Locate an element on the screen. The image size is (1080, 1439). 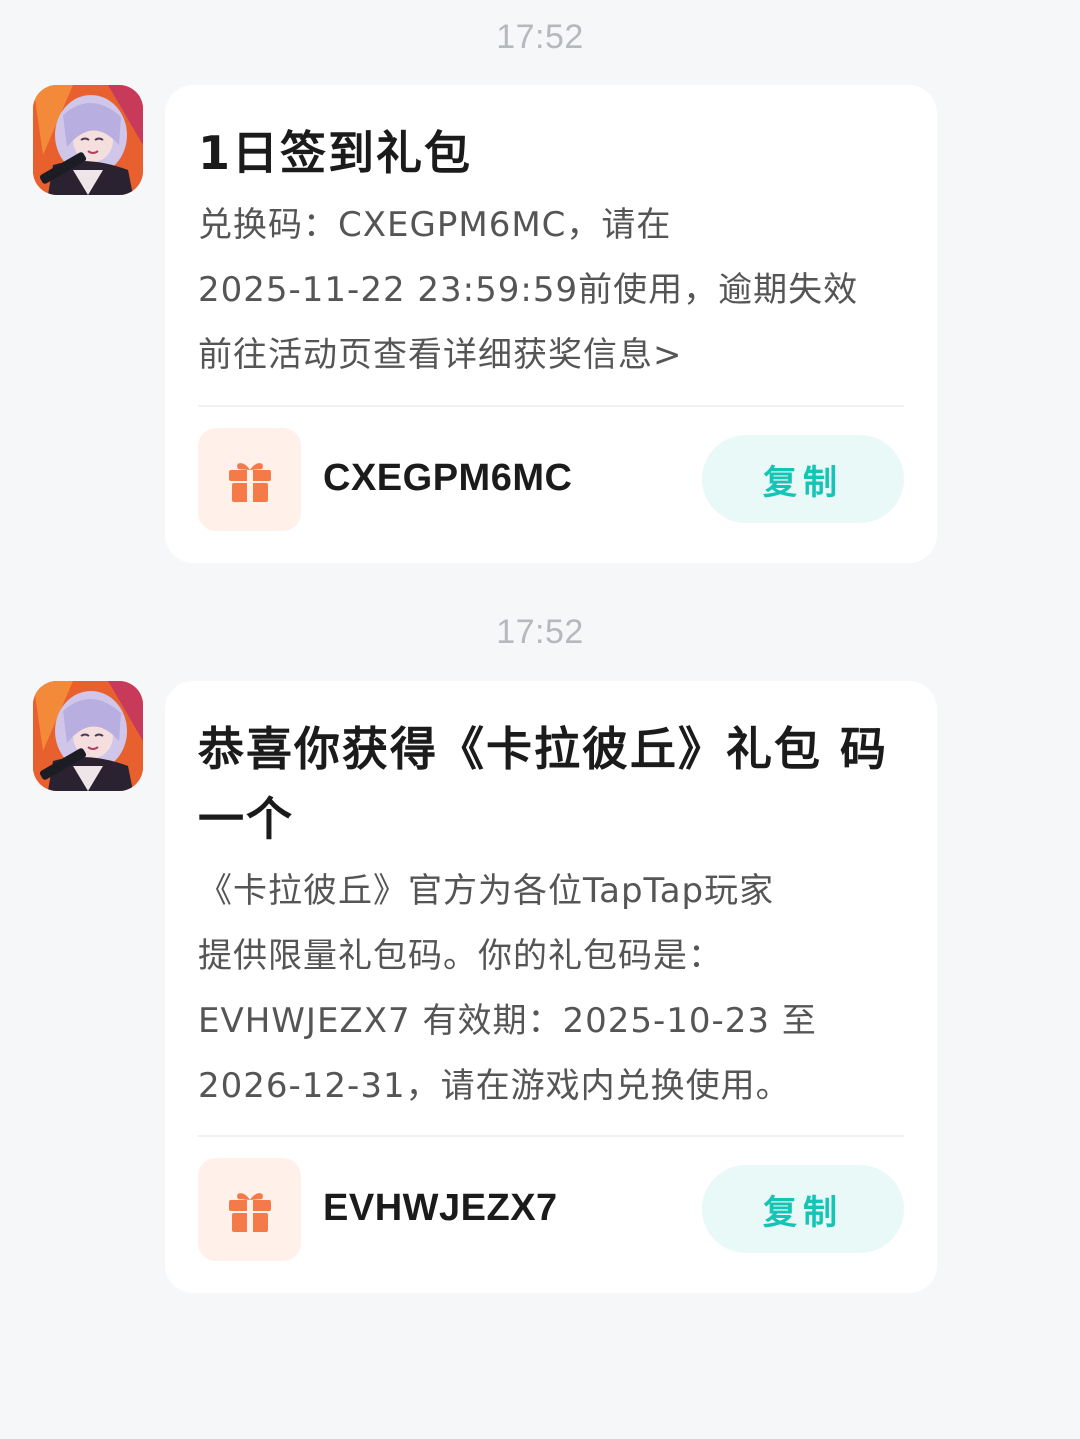
message-body-line: 兑换码：CXEGPM6MC，请在 is located at coordinates (435, 225).